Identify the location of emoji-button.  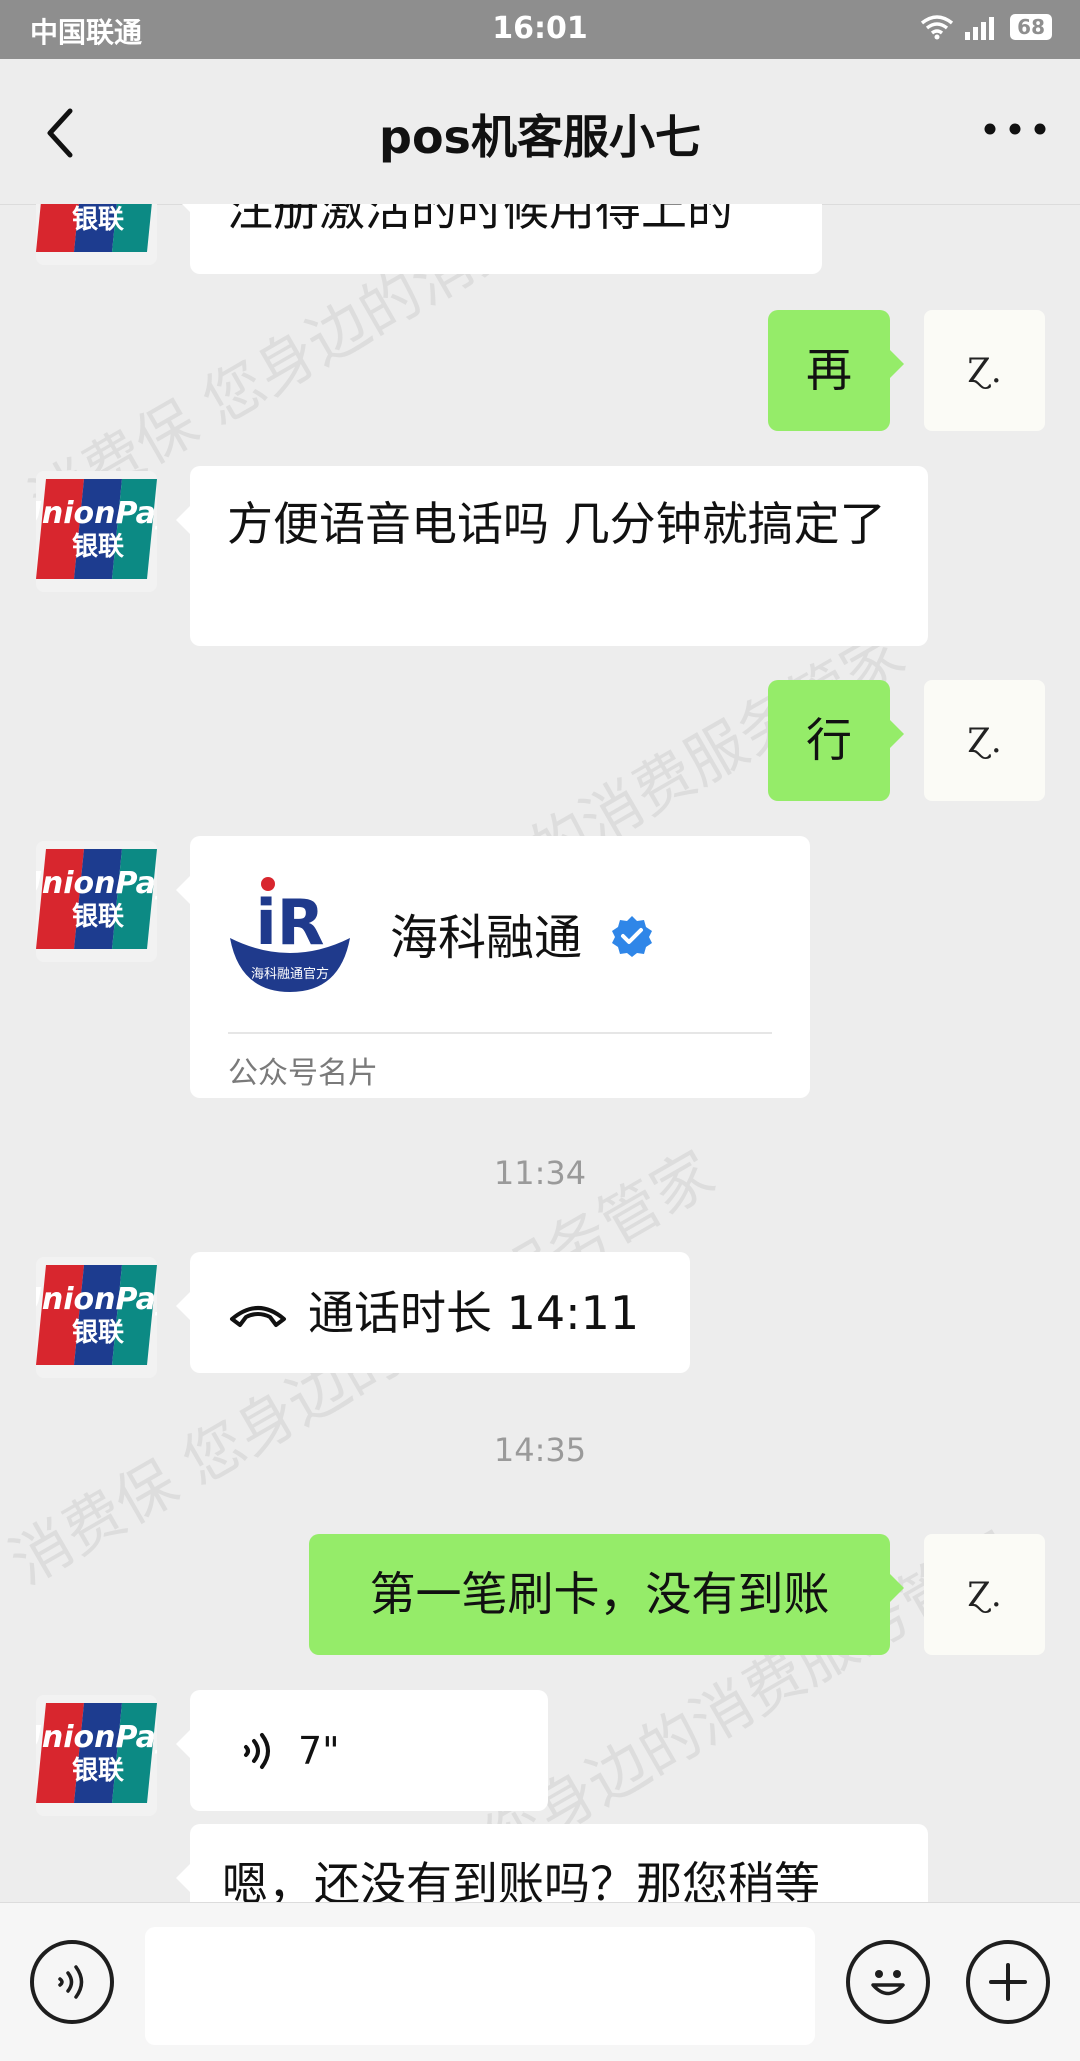
(888, 1982).